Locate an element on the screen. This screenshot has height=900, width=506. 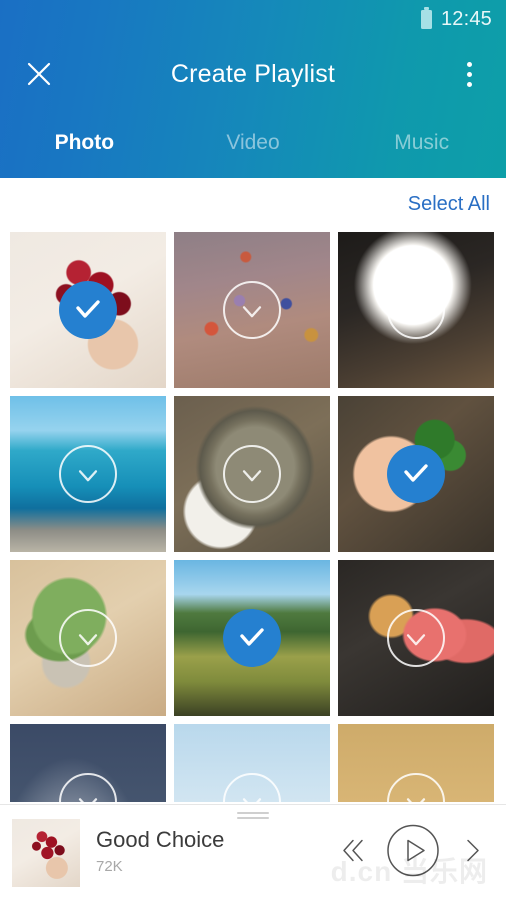
app-bar: Create Playlist is located at coordinates (253, 74).